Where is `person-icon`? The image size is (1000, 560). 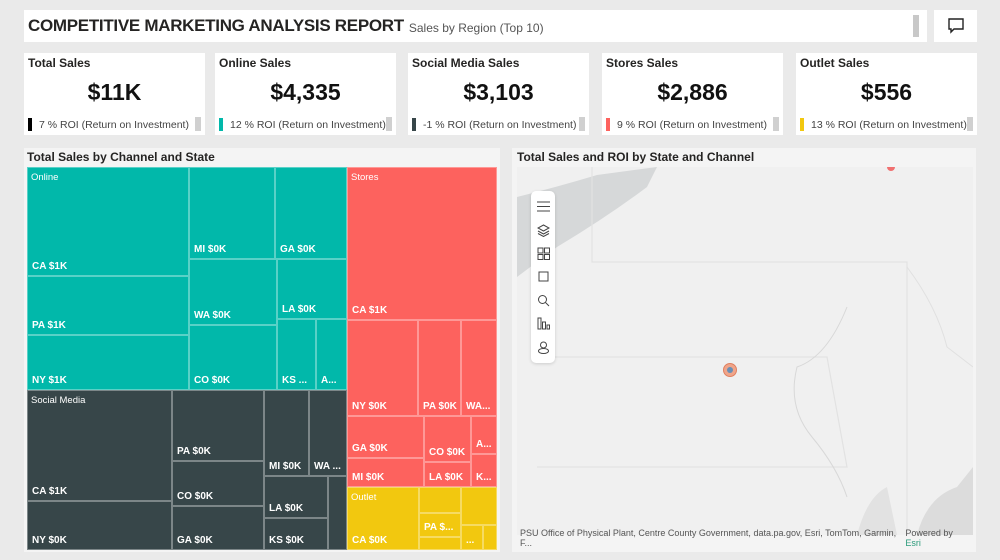 person-icon is located at coordinates (543, 347).